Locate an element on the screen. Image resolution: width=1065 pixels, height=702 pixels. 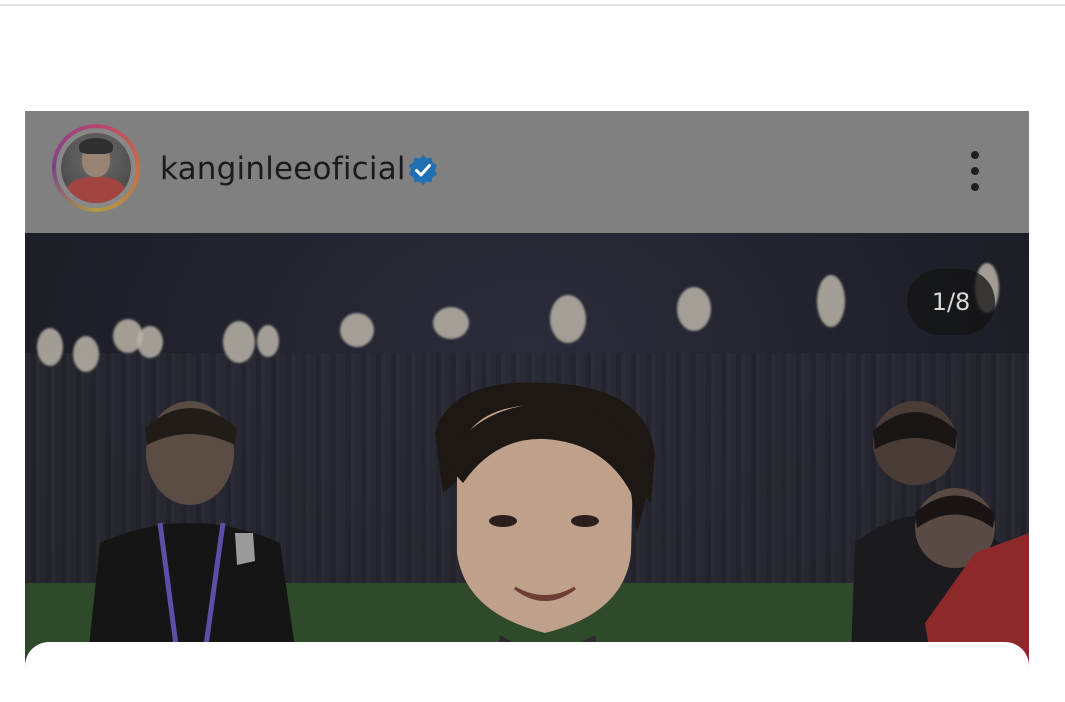
avatar is located at coordinates (96, 168).